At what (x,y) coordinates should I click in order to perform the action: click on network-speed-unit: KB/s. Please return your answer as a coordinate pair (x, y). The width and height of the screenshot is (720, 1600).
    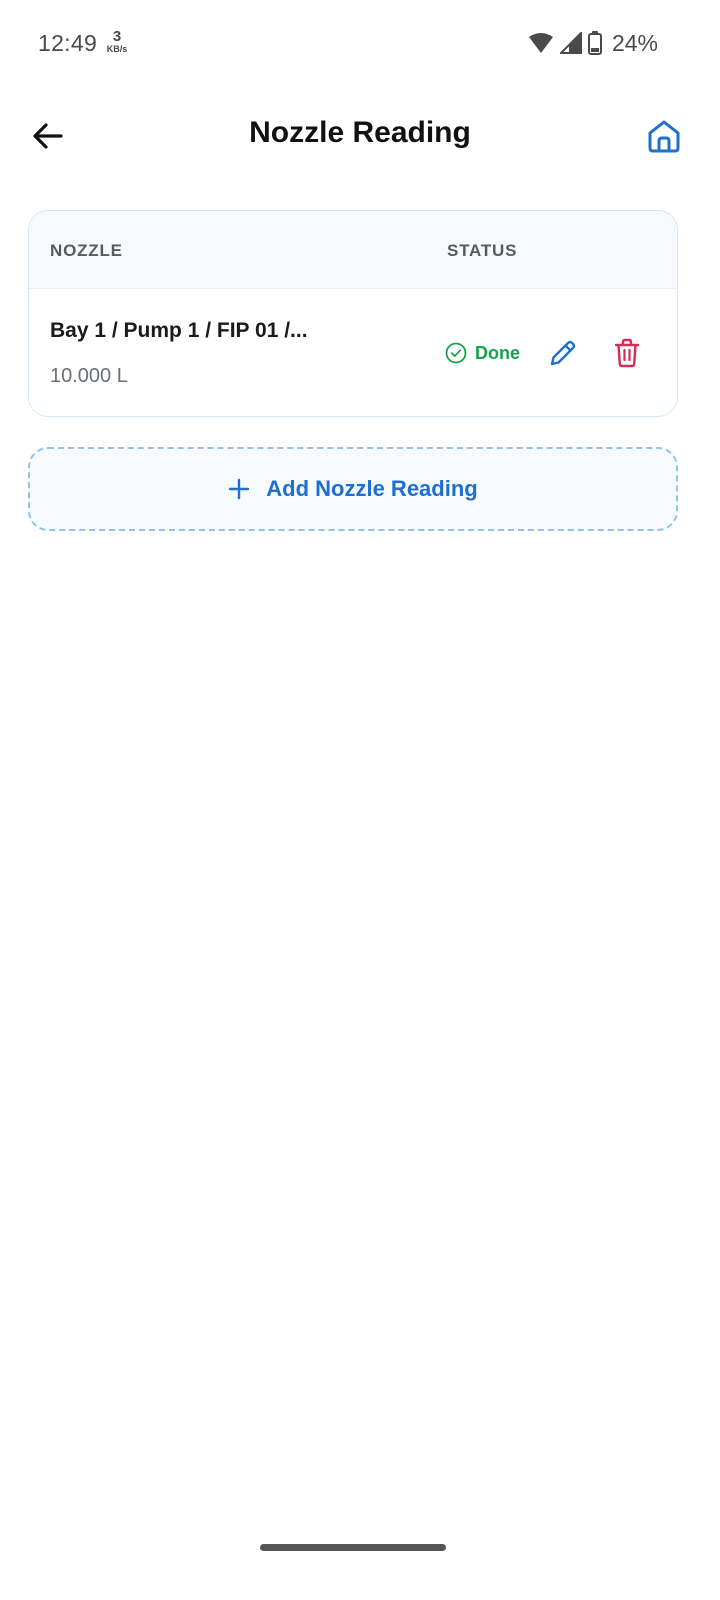
    Looking at the image, I should click on (117, 49).